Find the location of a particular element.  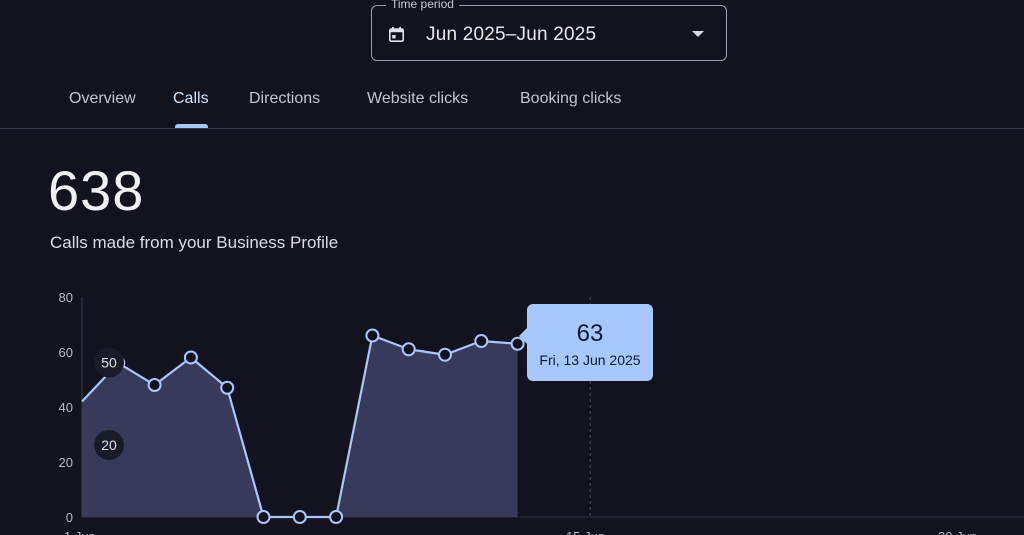

x-tick-label: 15 Jun is located at coordinates (585, 532).